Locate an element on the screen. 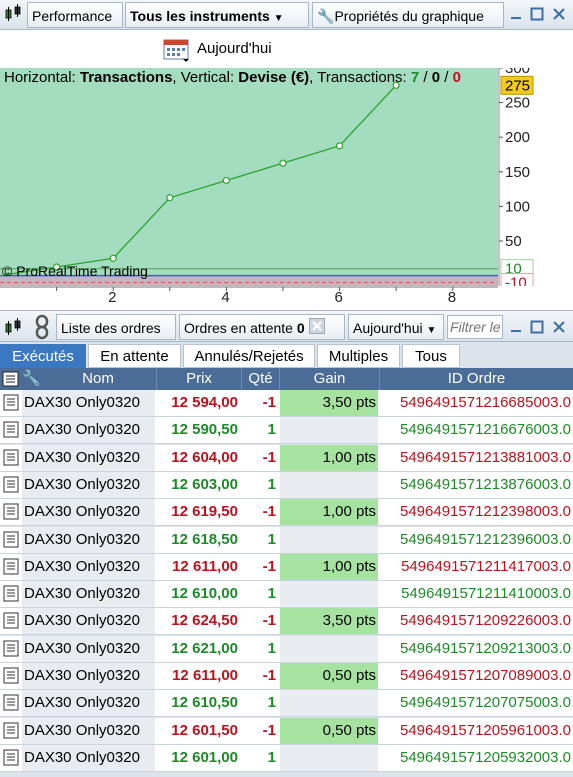 Image resolution: width=573 pixels, height=777 pixels. horizontal-axis-label: Transactions is located at coordinates (126, 77).